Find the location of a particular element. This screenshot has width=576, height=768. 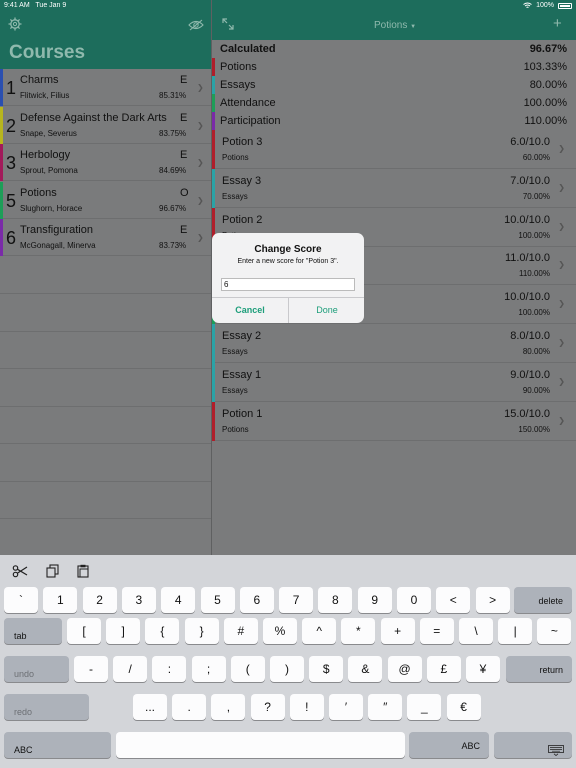

tab-key: tab is located at coordinates (33, 631).